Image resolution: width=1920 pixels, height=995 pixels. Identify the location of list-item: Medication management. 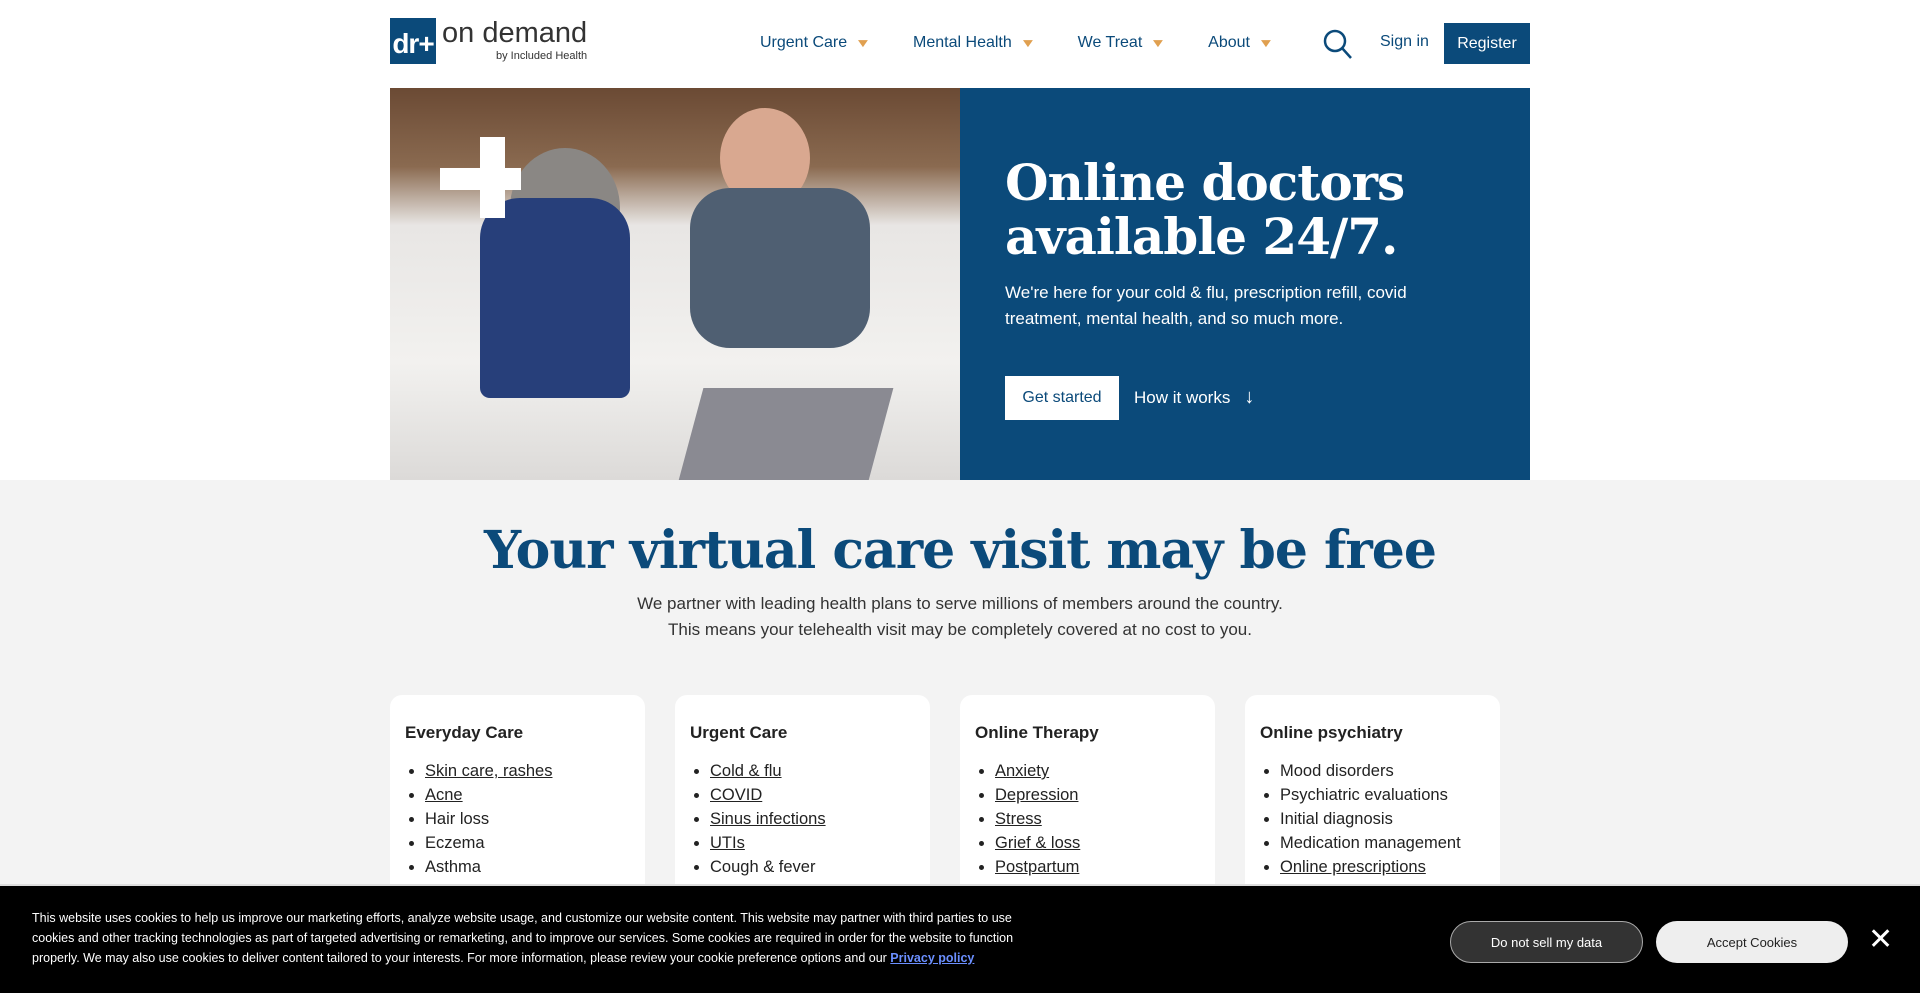
(1382, 843).